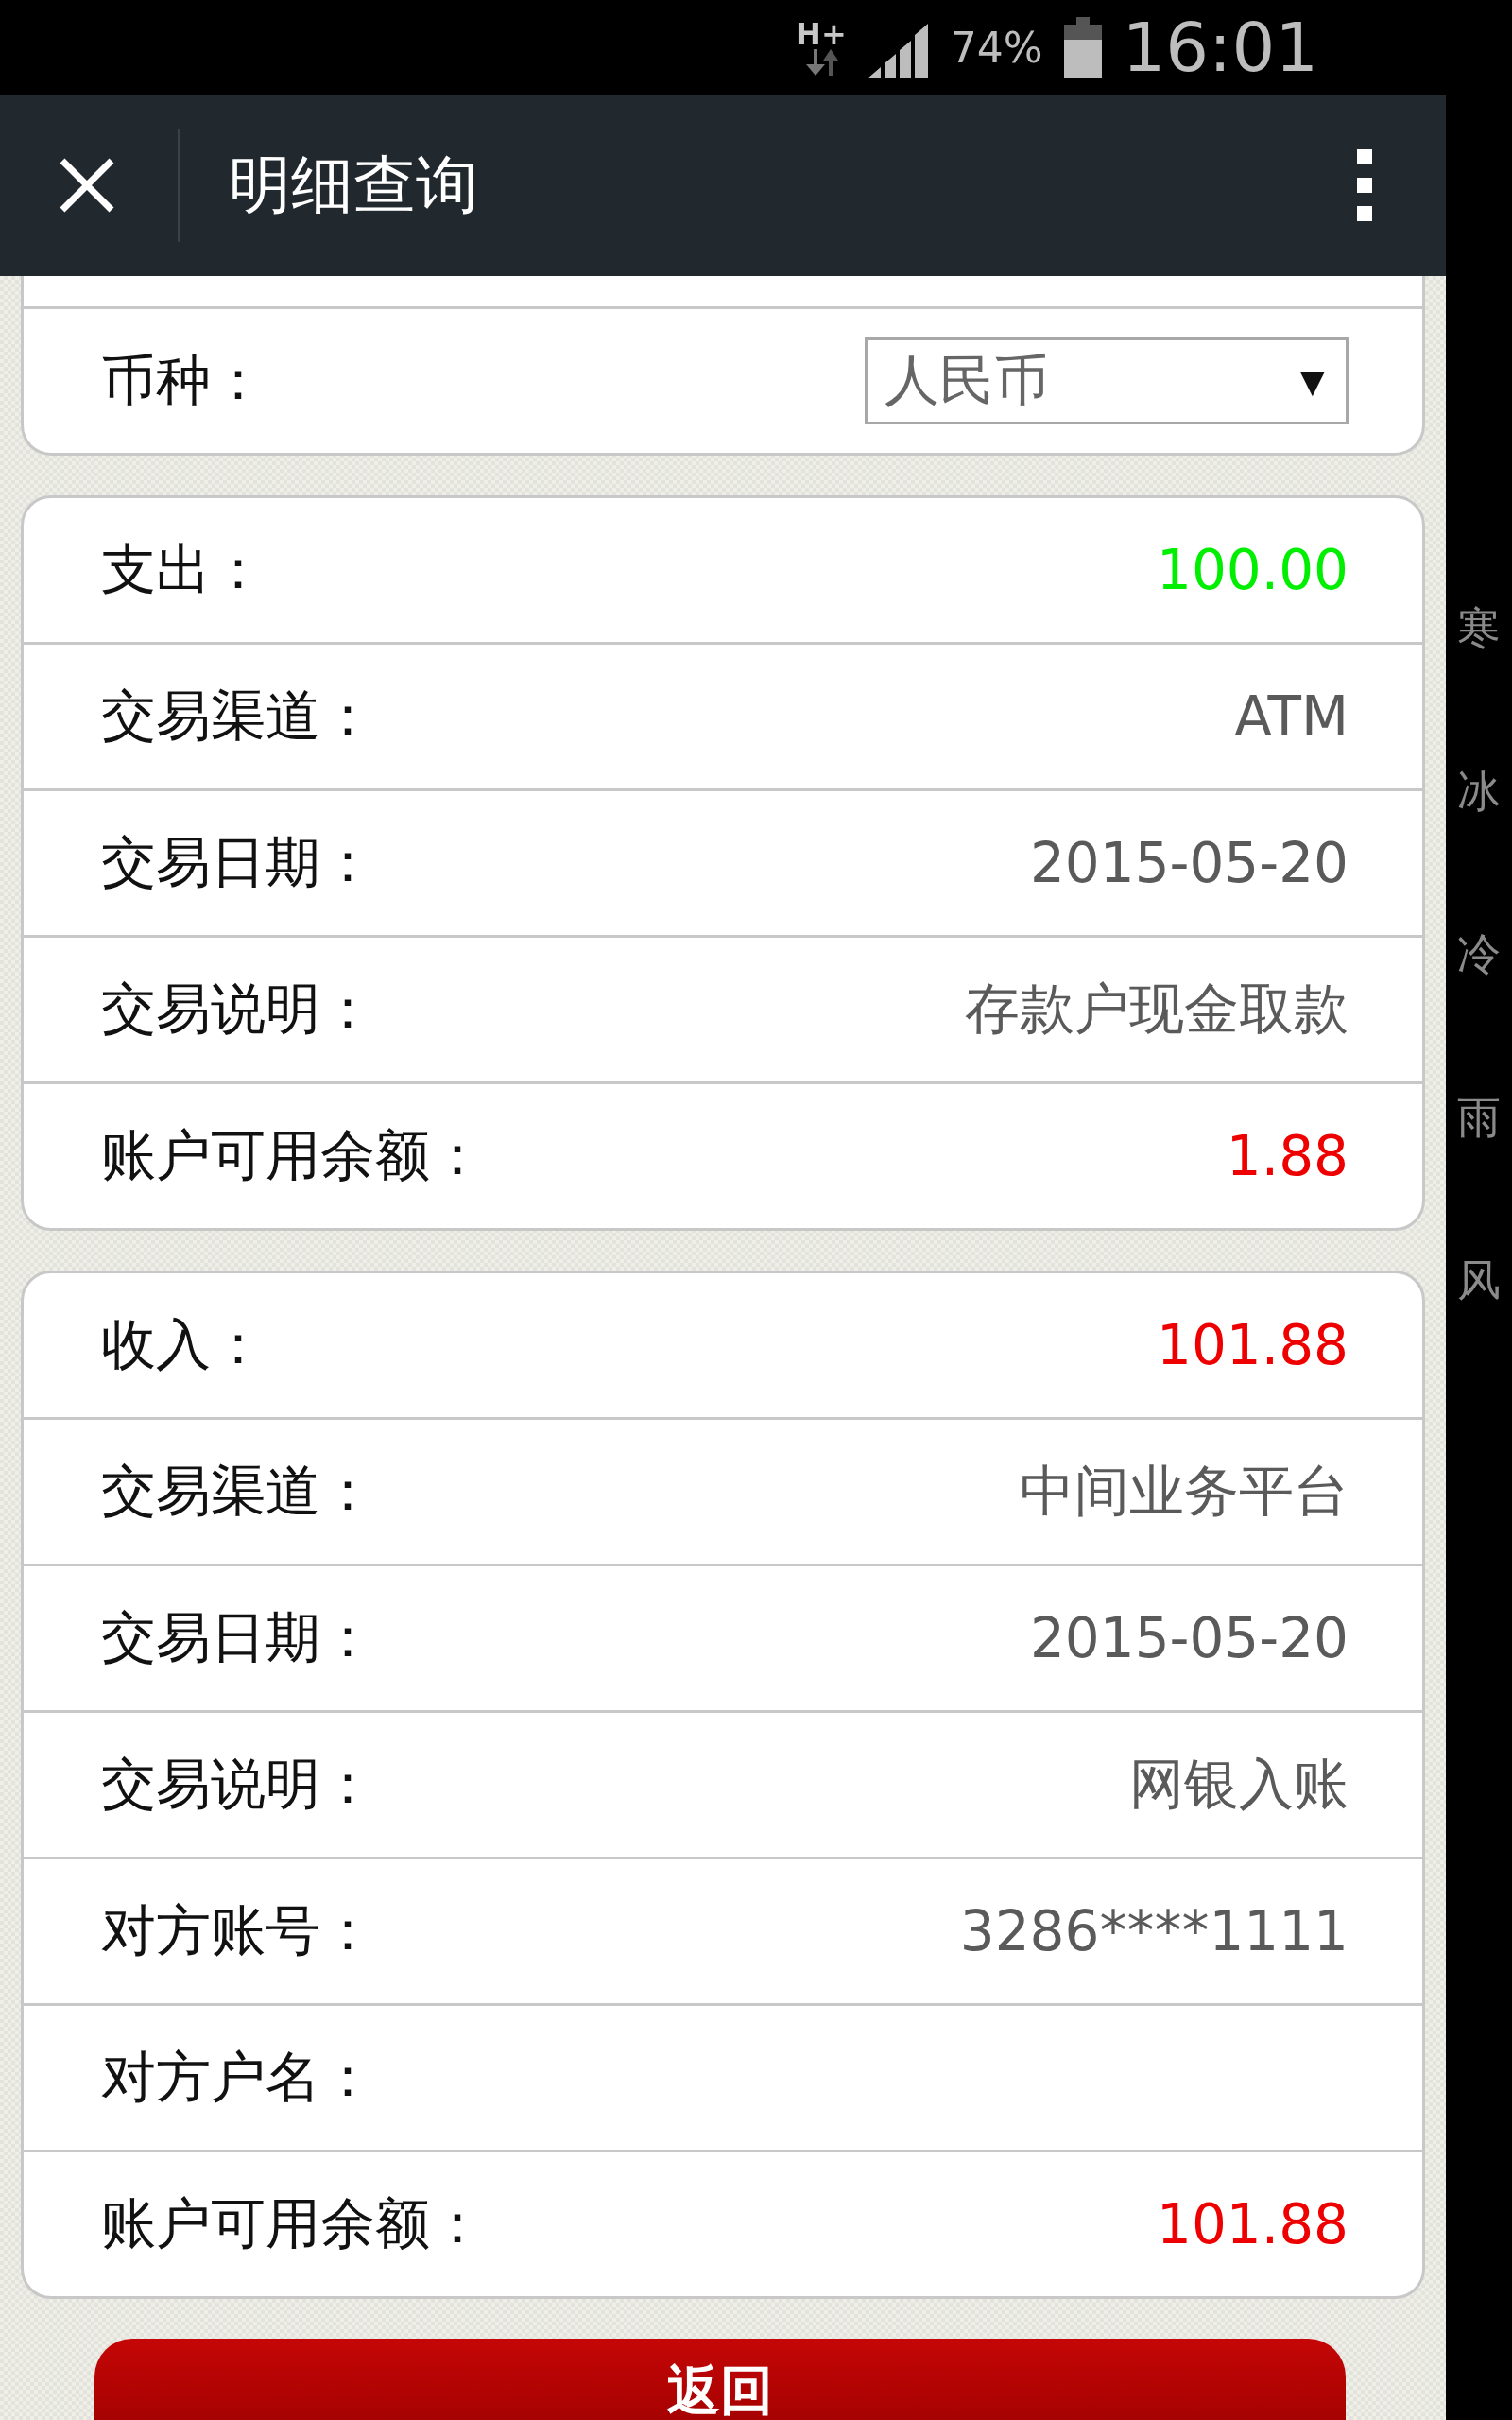  I want to click on network-type: H+, so click(821, 34).